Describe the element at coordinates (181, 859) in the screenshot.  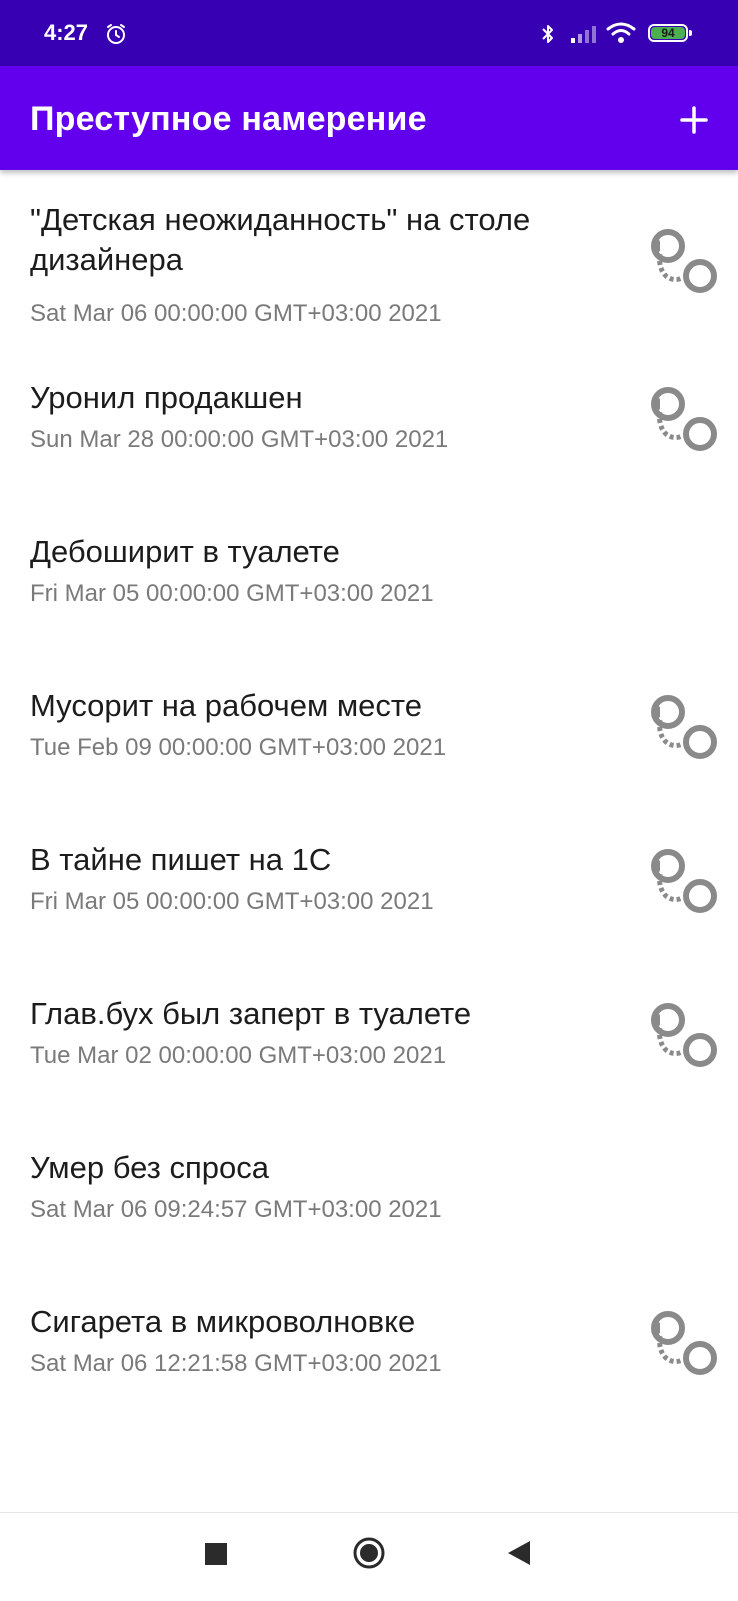
I see `crime-title: В тайне пишет на 1С` at that location.